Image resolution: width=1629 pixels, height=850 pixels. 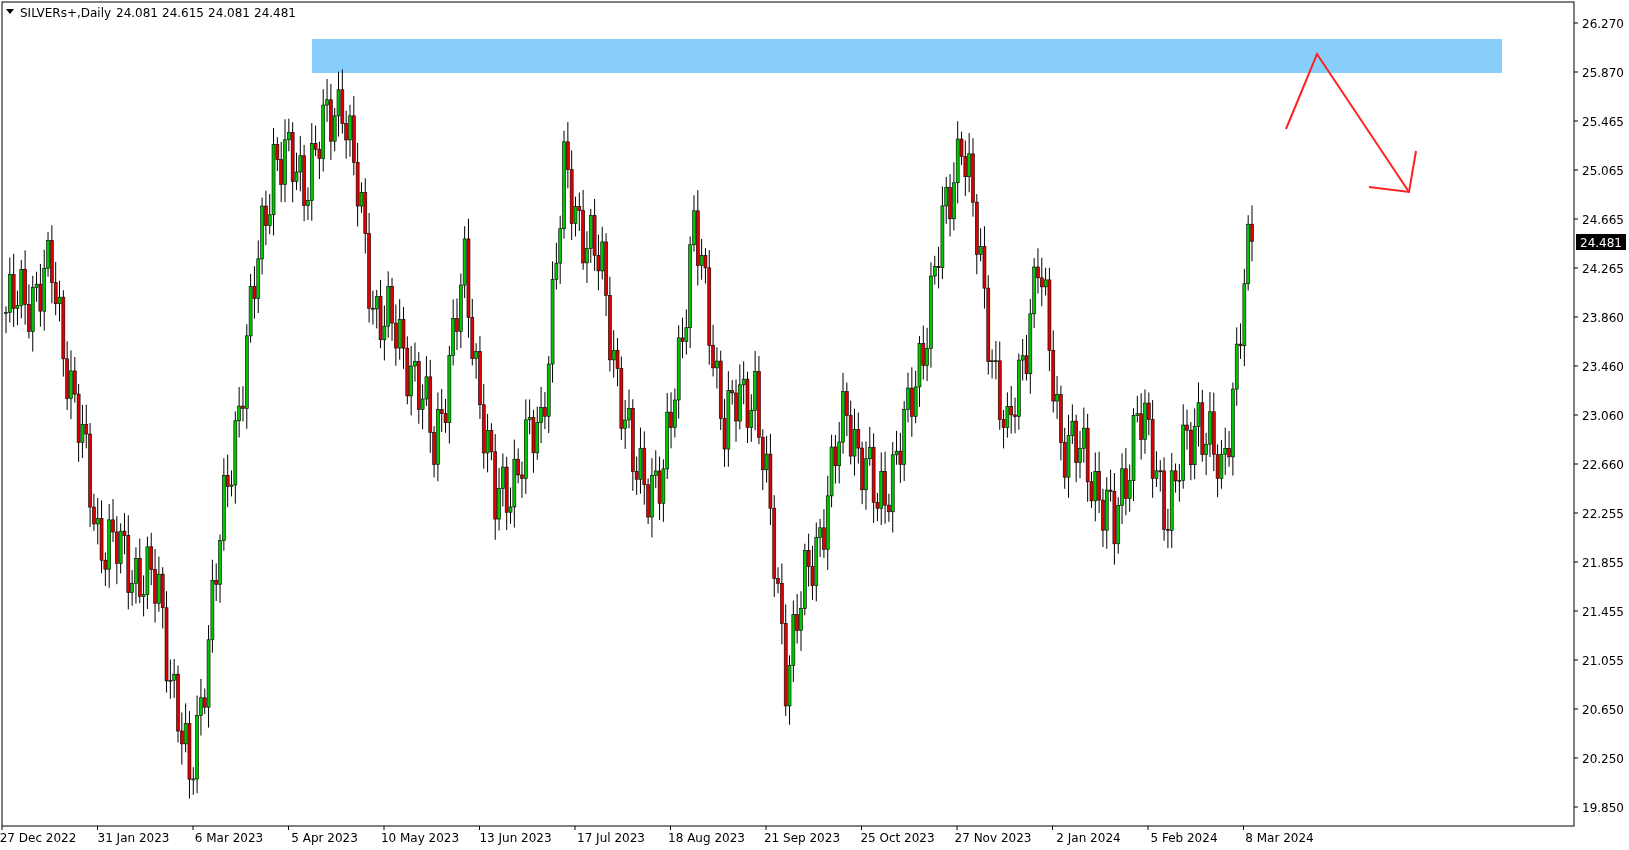 What do you see at coordinates (229, 838) in the screenshot?
I see `date-axis-label: 6 Mar 2023` at bounding box center [229, 838].